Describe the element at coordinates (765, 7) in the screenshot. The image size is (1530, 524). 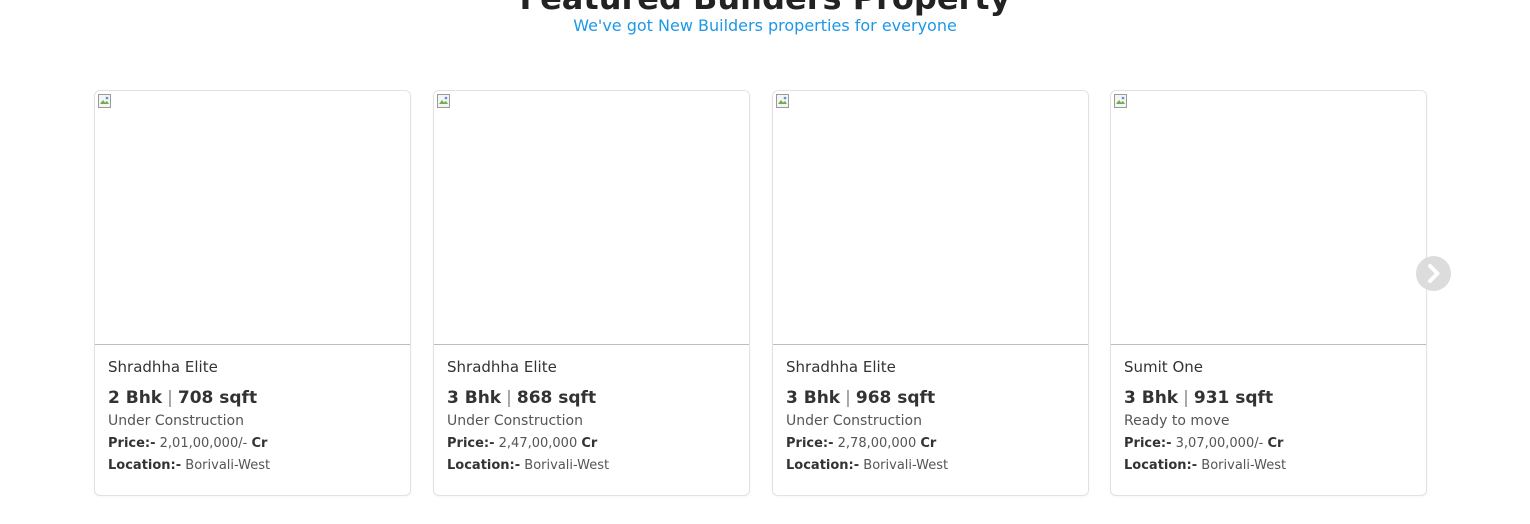
I see `section-title: Featured Builders Property` at that location.